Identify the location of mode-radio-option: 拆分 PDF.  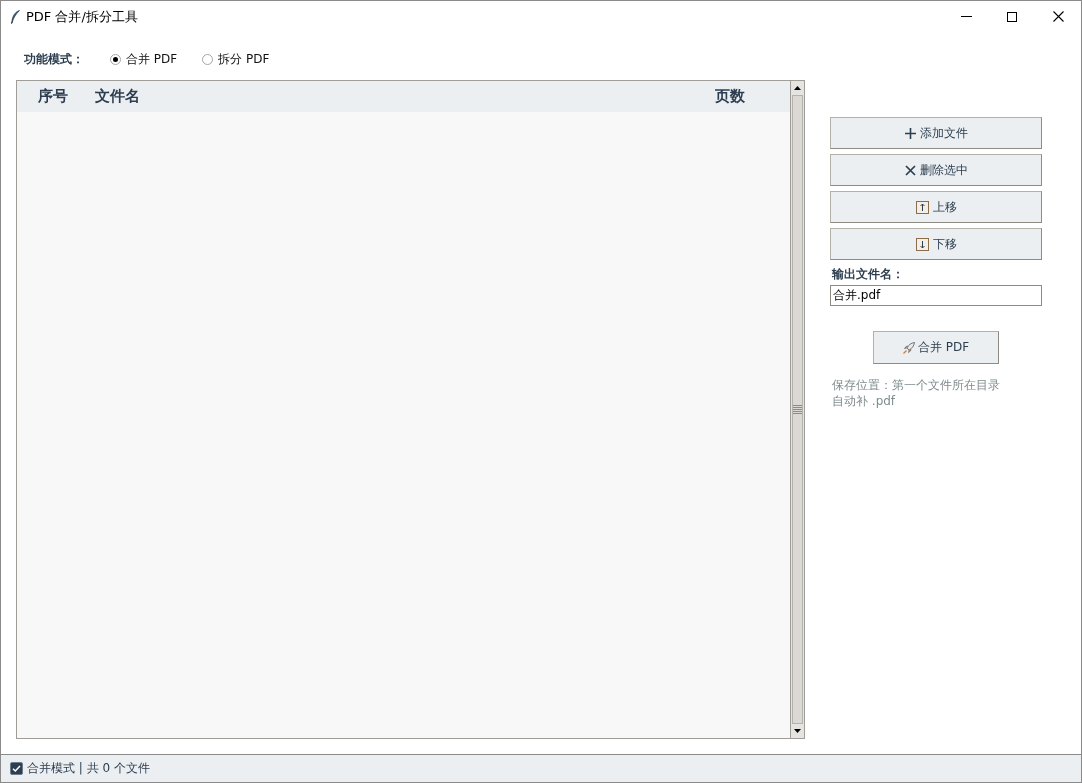
(236, 59).